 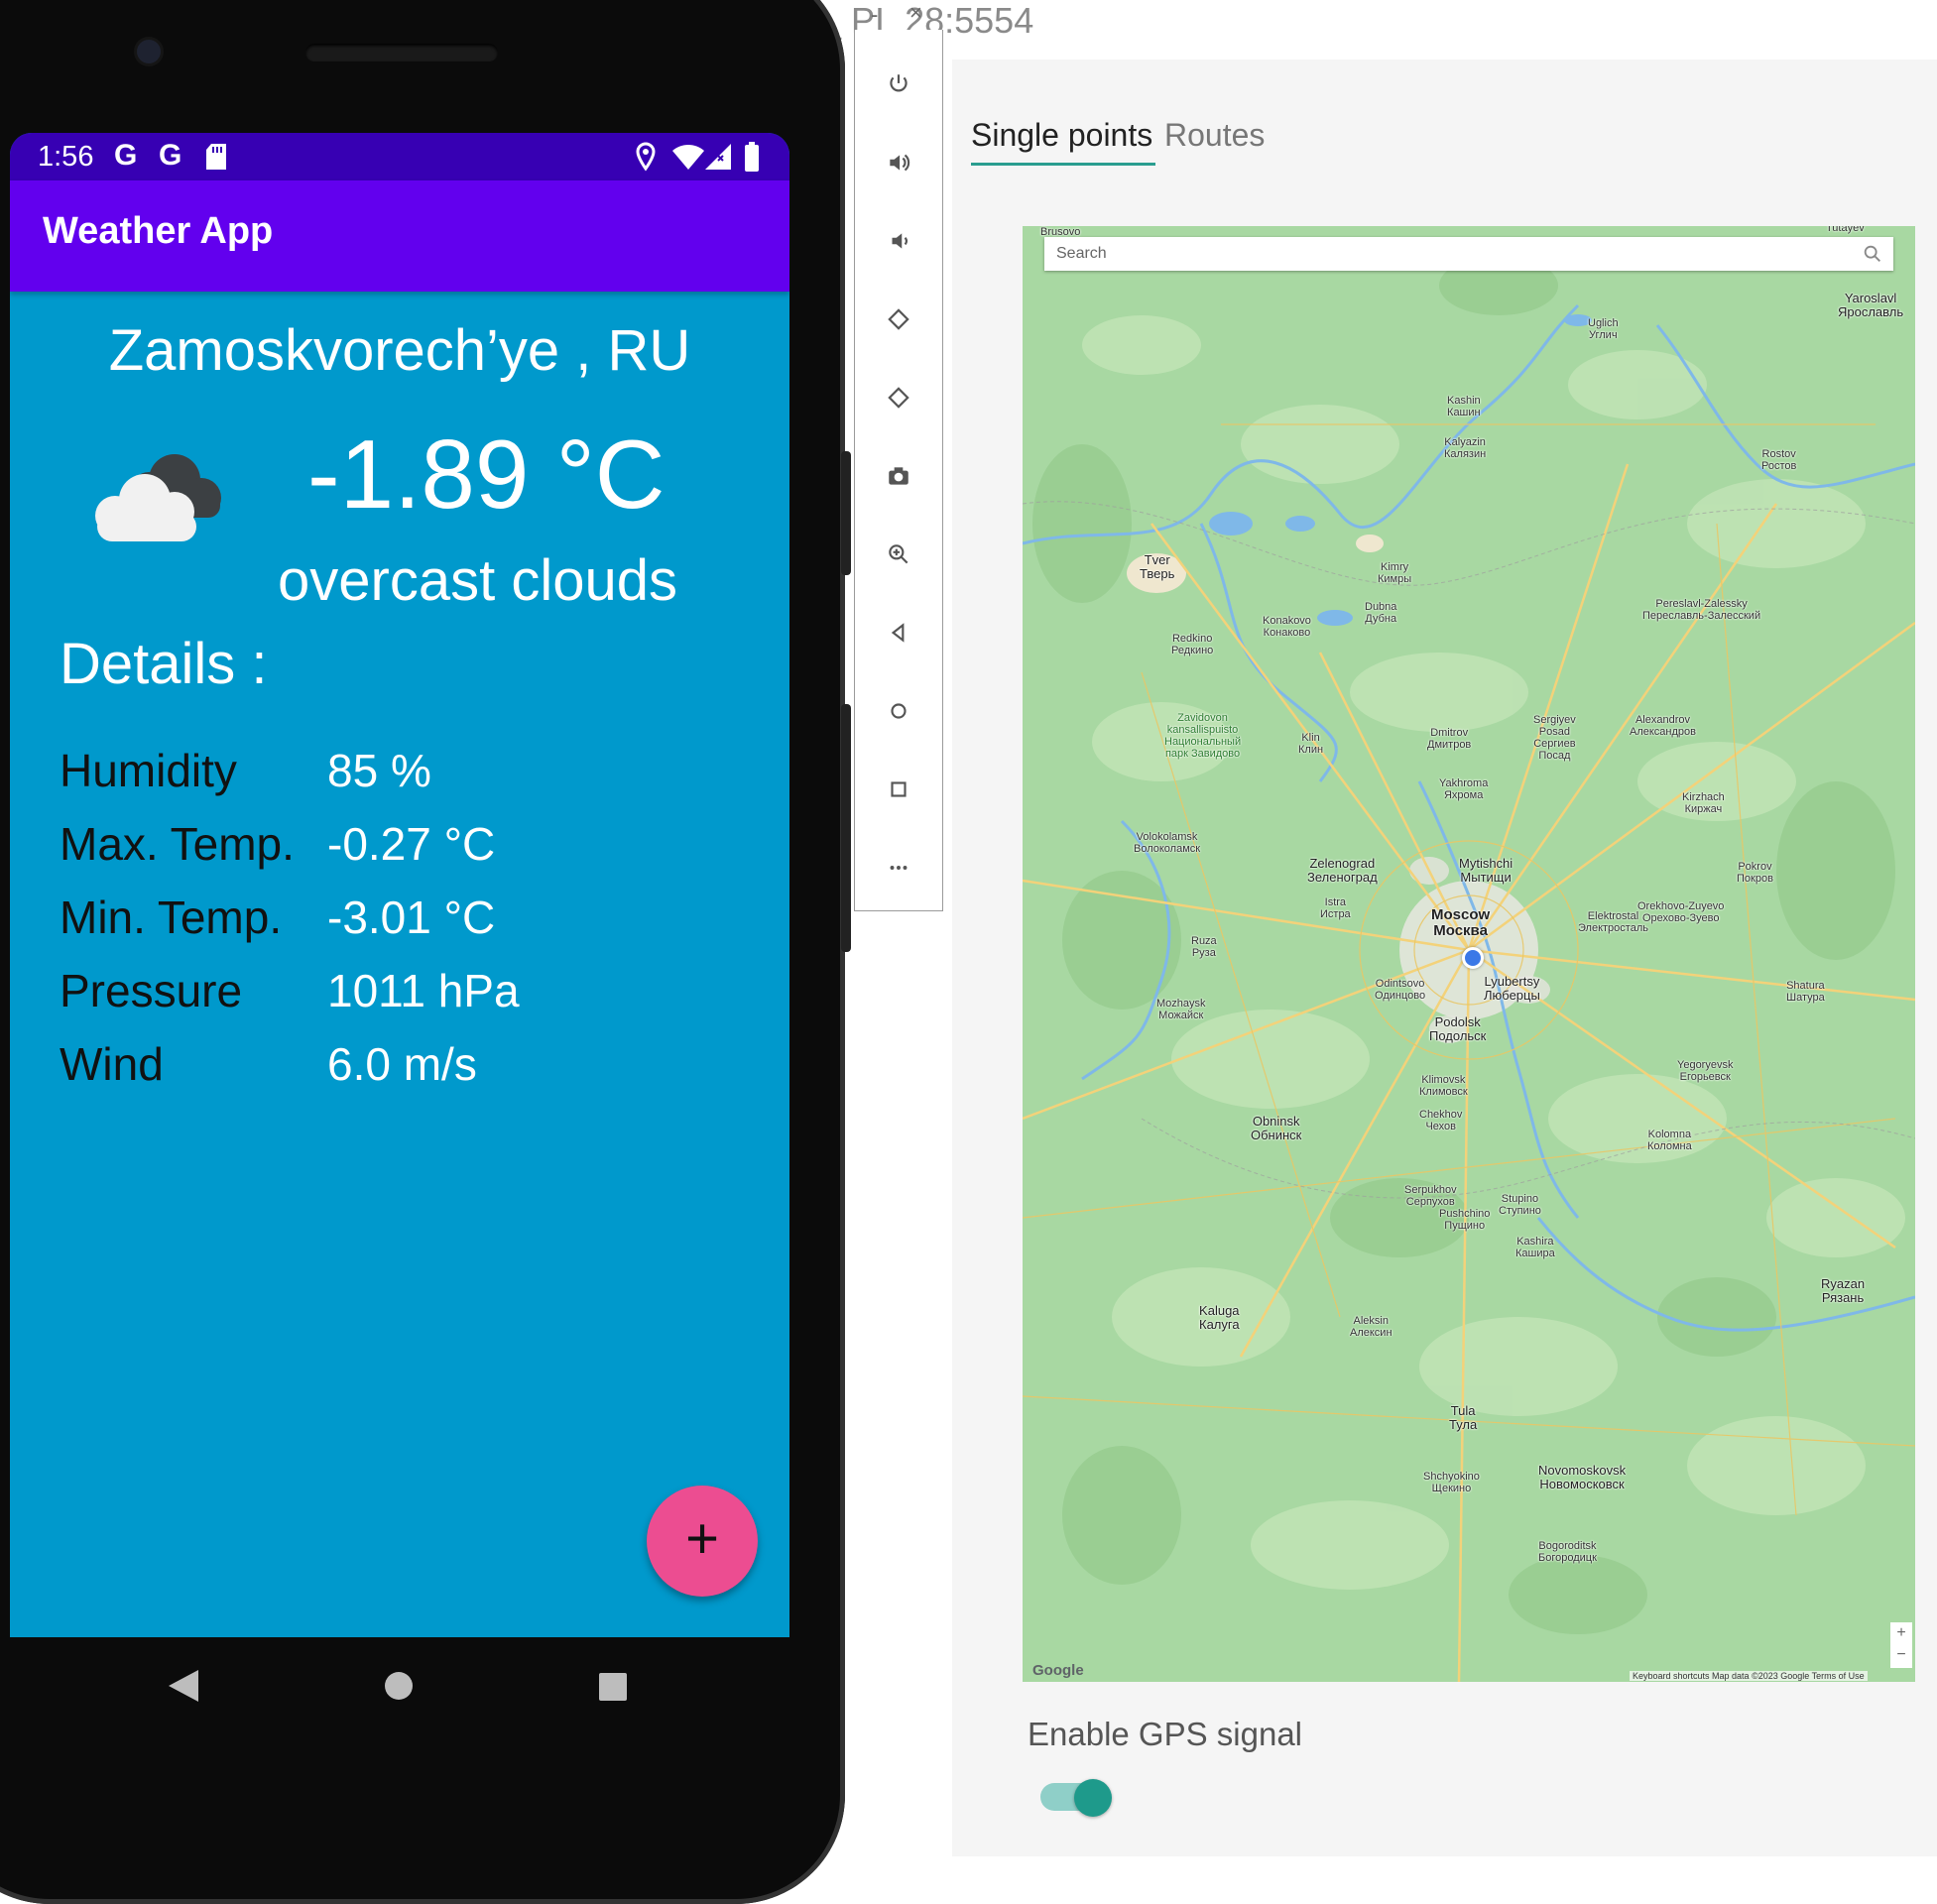 What do you see at coordinates (915, 13) in the screenshot?
I see `close-button: ×` at bounding box center [915, 13].